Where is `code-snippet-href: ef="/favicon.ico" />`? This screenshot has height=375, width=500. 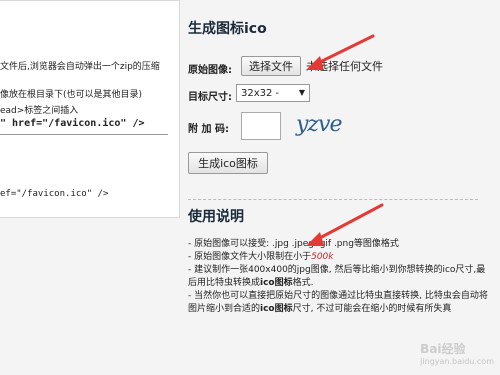 code-snippet-href: ef="/favicon.ico" /> is located at coordinates (54, 194).